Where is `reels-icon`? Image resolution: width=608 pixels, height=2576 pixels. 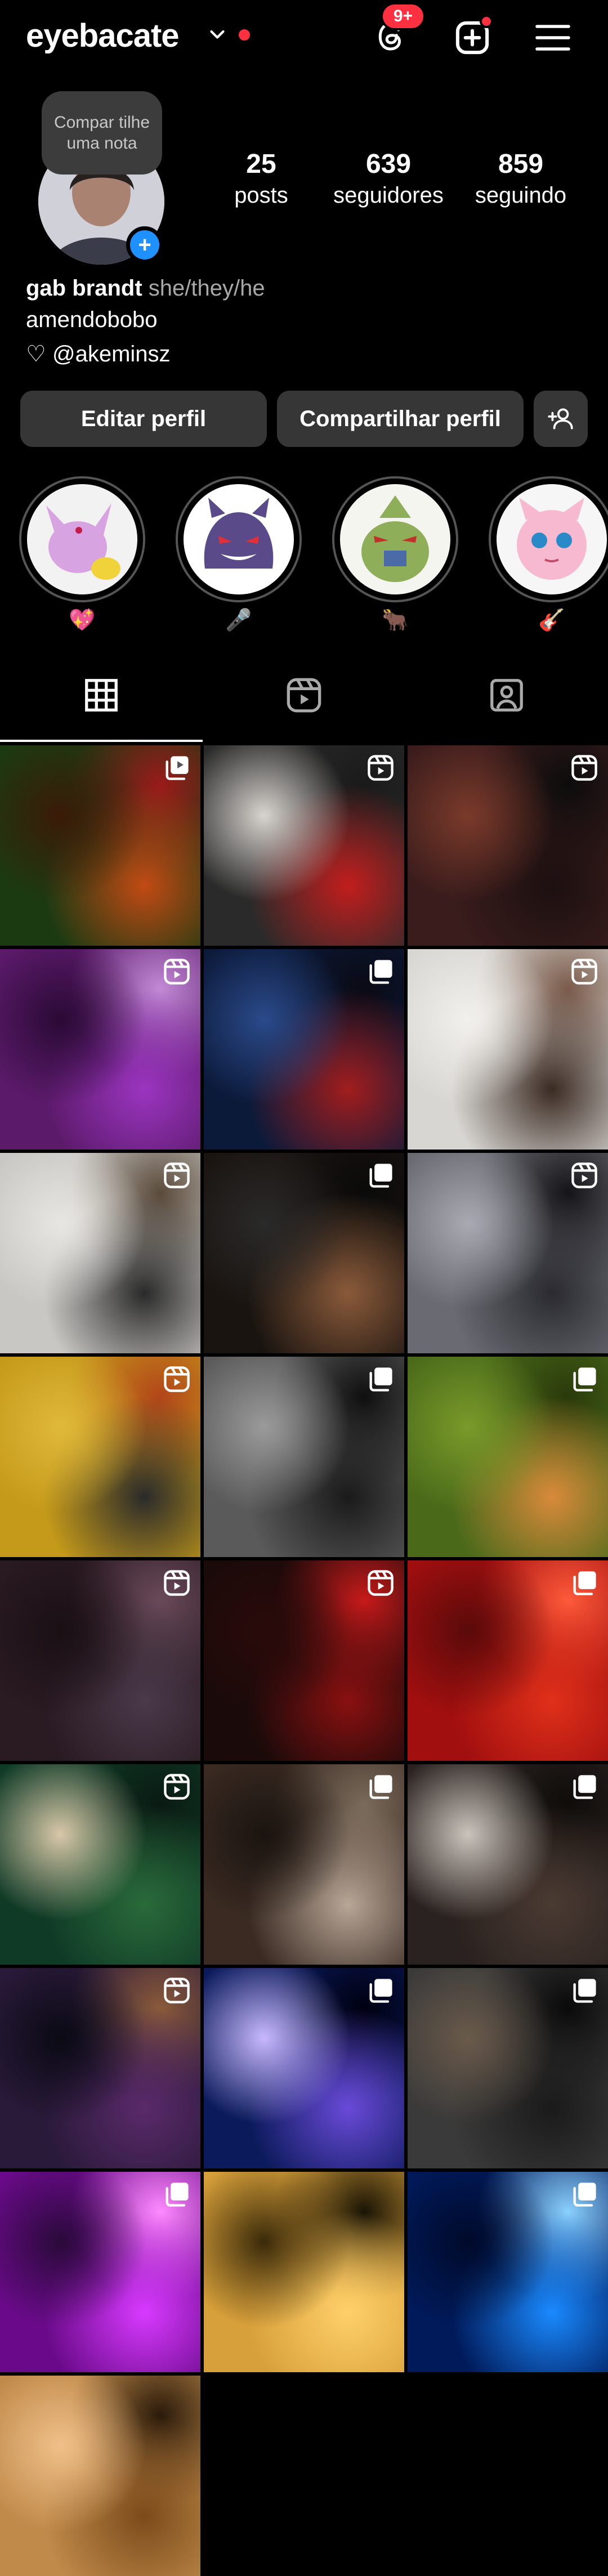 reels-icon is located at coordinates (304, 695).